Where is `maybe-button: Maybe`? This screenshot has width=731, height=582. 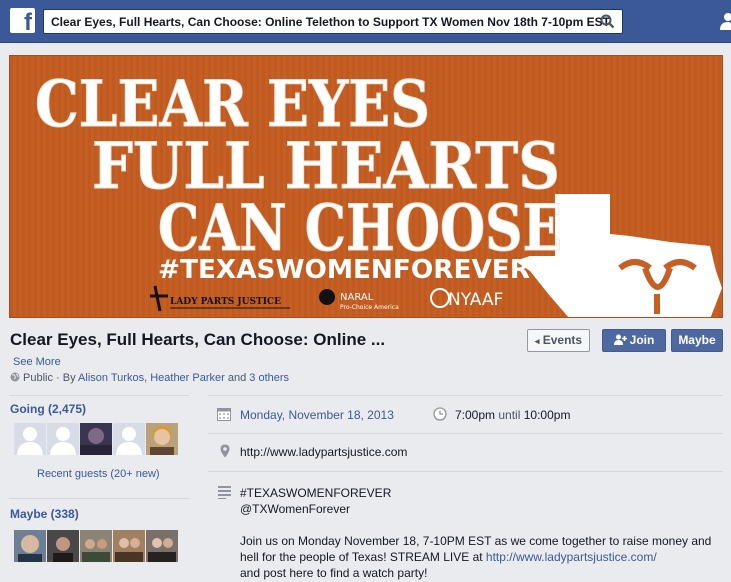
maybe-button: Maybe is located at coordinates (697, 340).